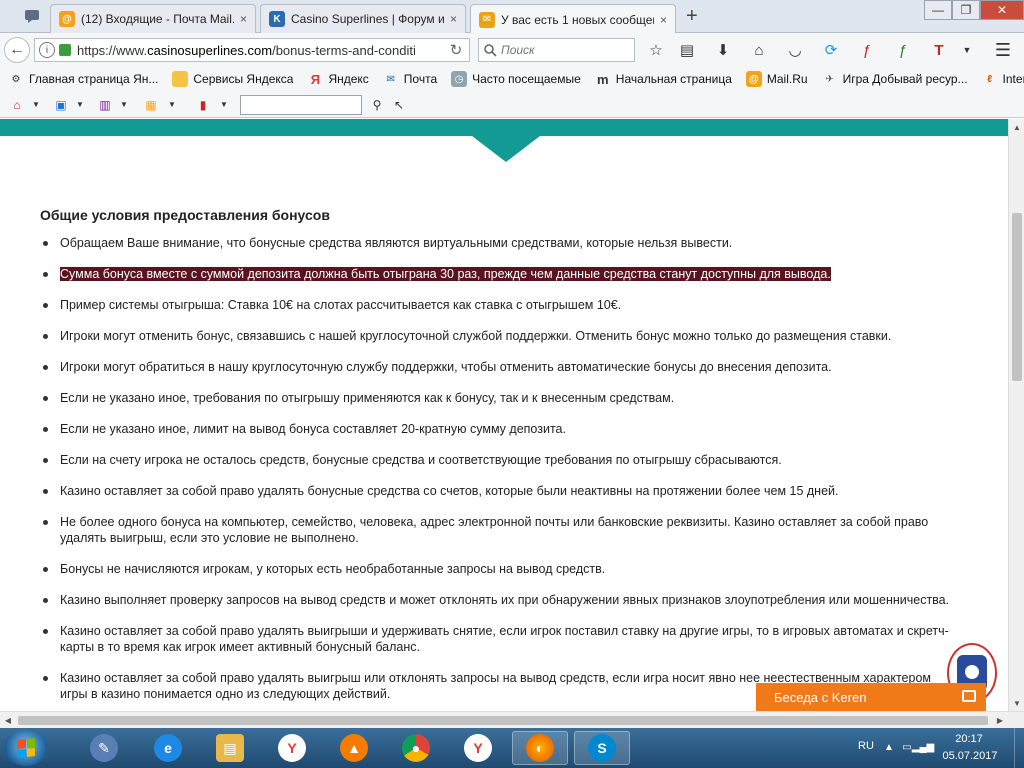 Image resolution: width=1024 pixels, height=768 pixels. What do you see at coordinates (867, 50) in the screenshot?
I see `flash-icon: ƒ` at bounding box center [867, 50].